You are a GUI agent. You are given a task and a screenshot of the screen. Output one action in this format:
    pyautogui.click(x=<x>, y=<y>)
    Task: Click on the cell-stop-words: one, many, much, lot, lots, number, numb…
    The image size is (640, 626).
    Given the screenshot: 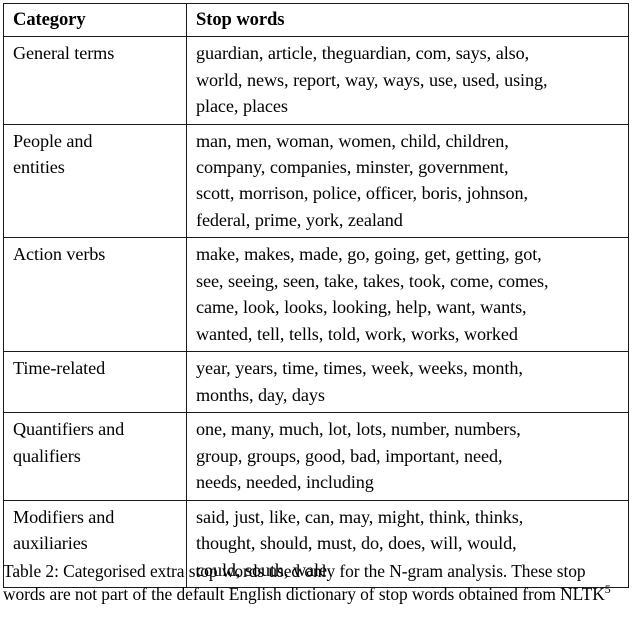 What is the action you would take?
    pyautogui.click(x=407, y=456)
    